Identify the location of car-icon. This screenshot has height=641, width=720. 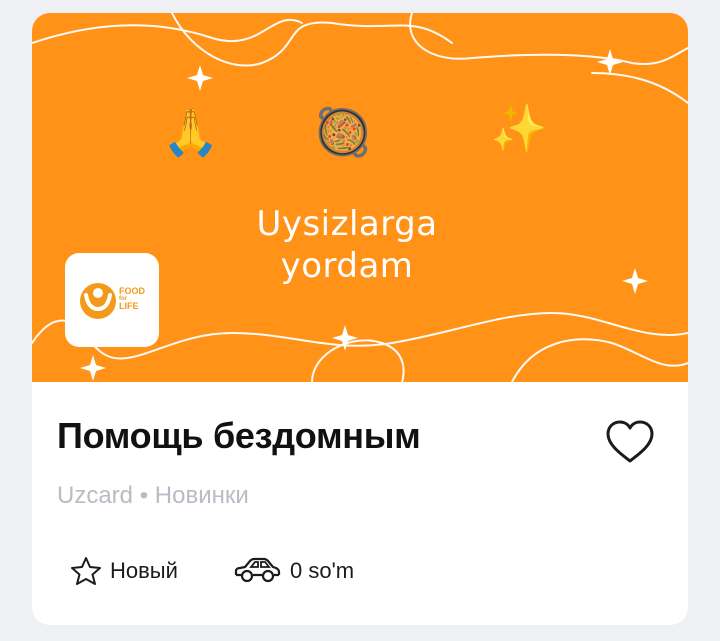
(257, 570).